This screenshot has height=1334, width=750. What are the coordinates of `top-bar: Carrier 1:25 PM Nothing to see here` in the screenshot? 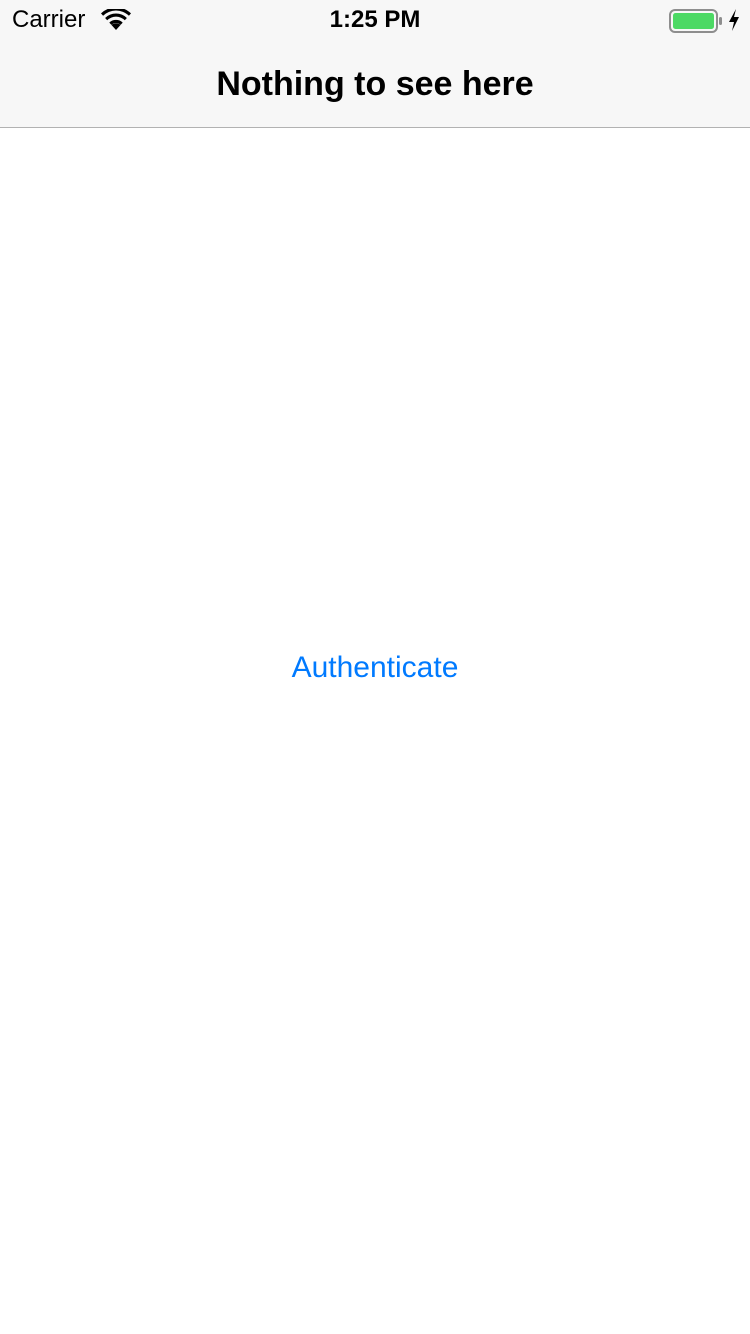 It's located at (375, 64).